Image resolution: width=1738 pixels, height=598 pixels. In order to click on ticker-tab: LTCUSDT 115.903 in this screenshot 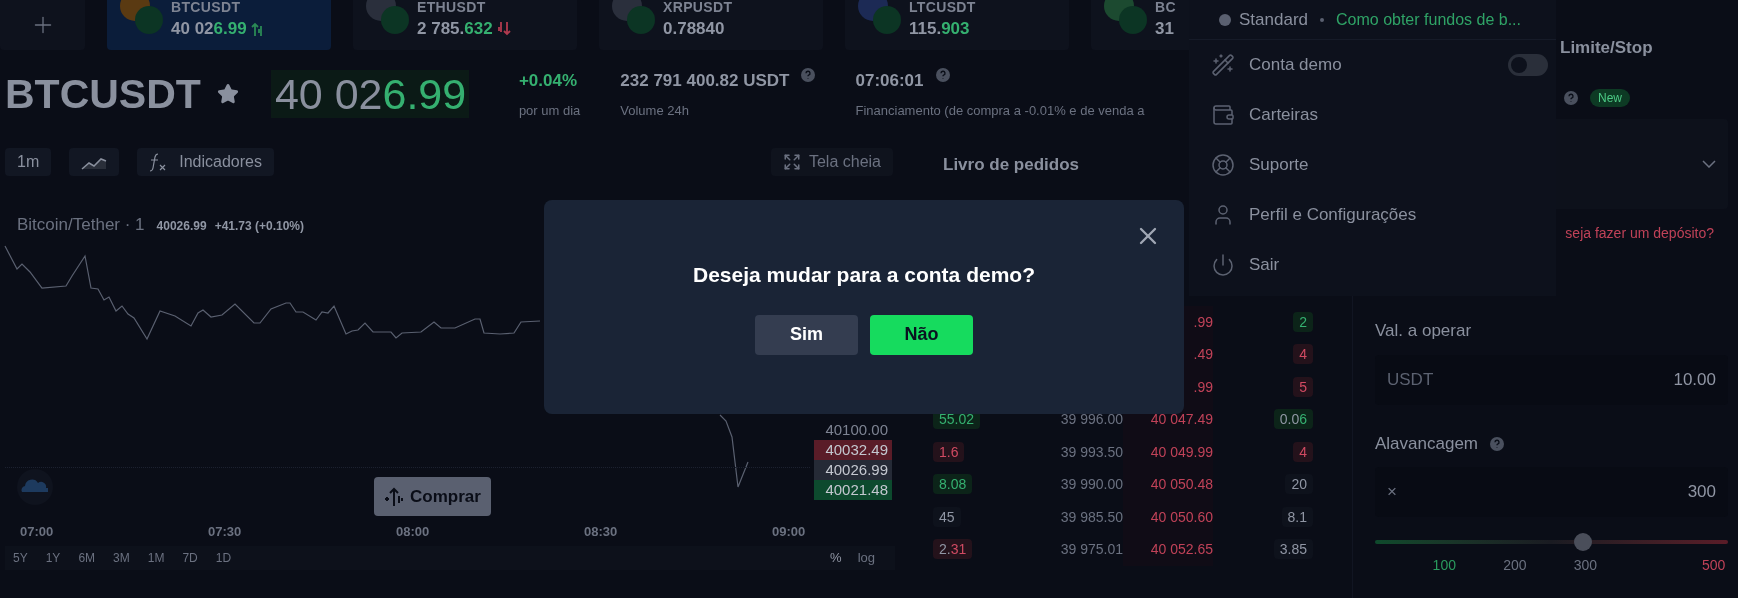, I will do `click(957, 25)`.